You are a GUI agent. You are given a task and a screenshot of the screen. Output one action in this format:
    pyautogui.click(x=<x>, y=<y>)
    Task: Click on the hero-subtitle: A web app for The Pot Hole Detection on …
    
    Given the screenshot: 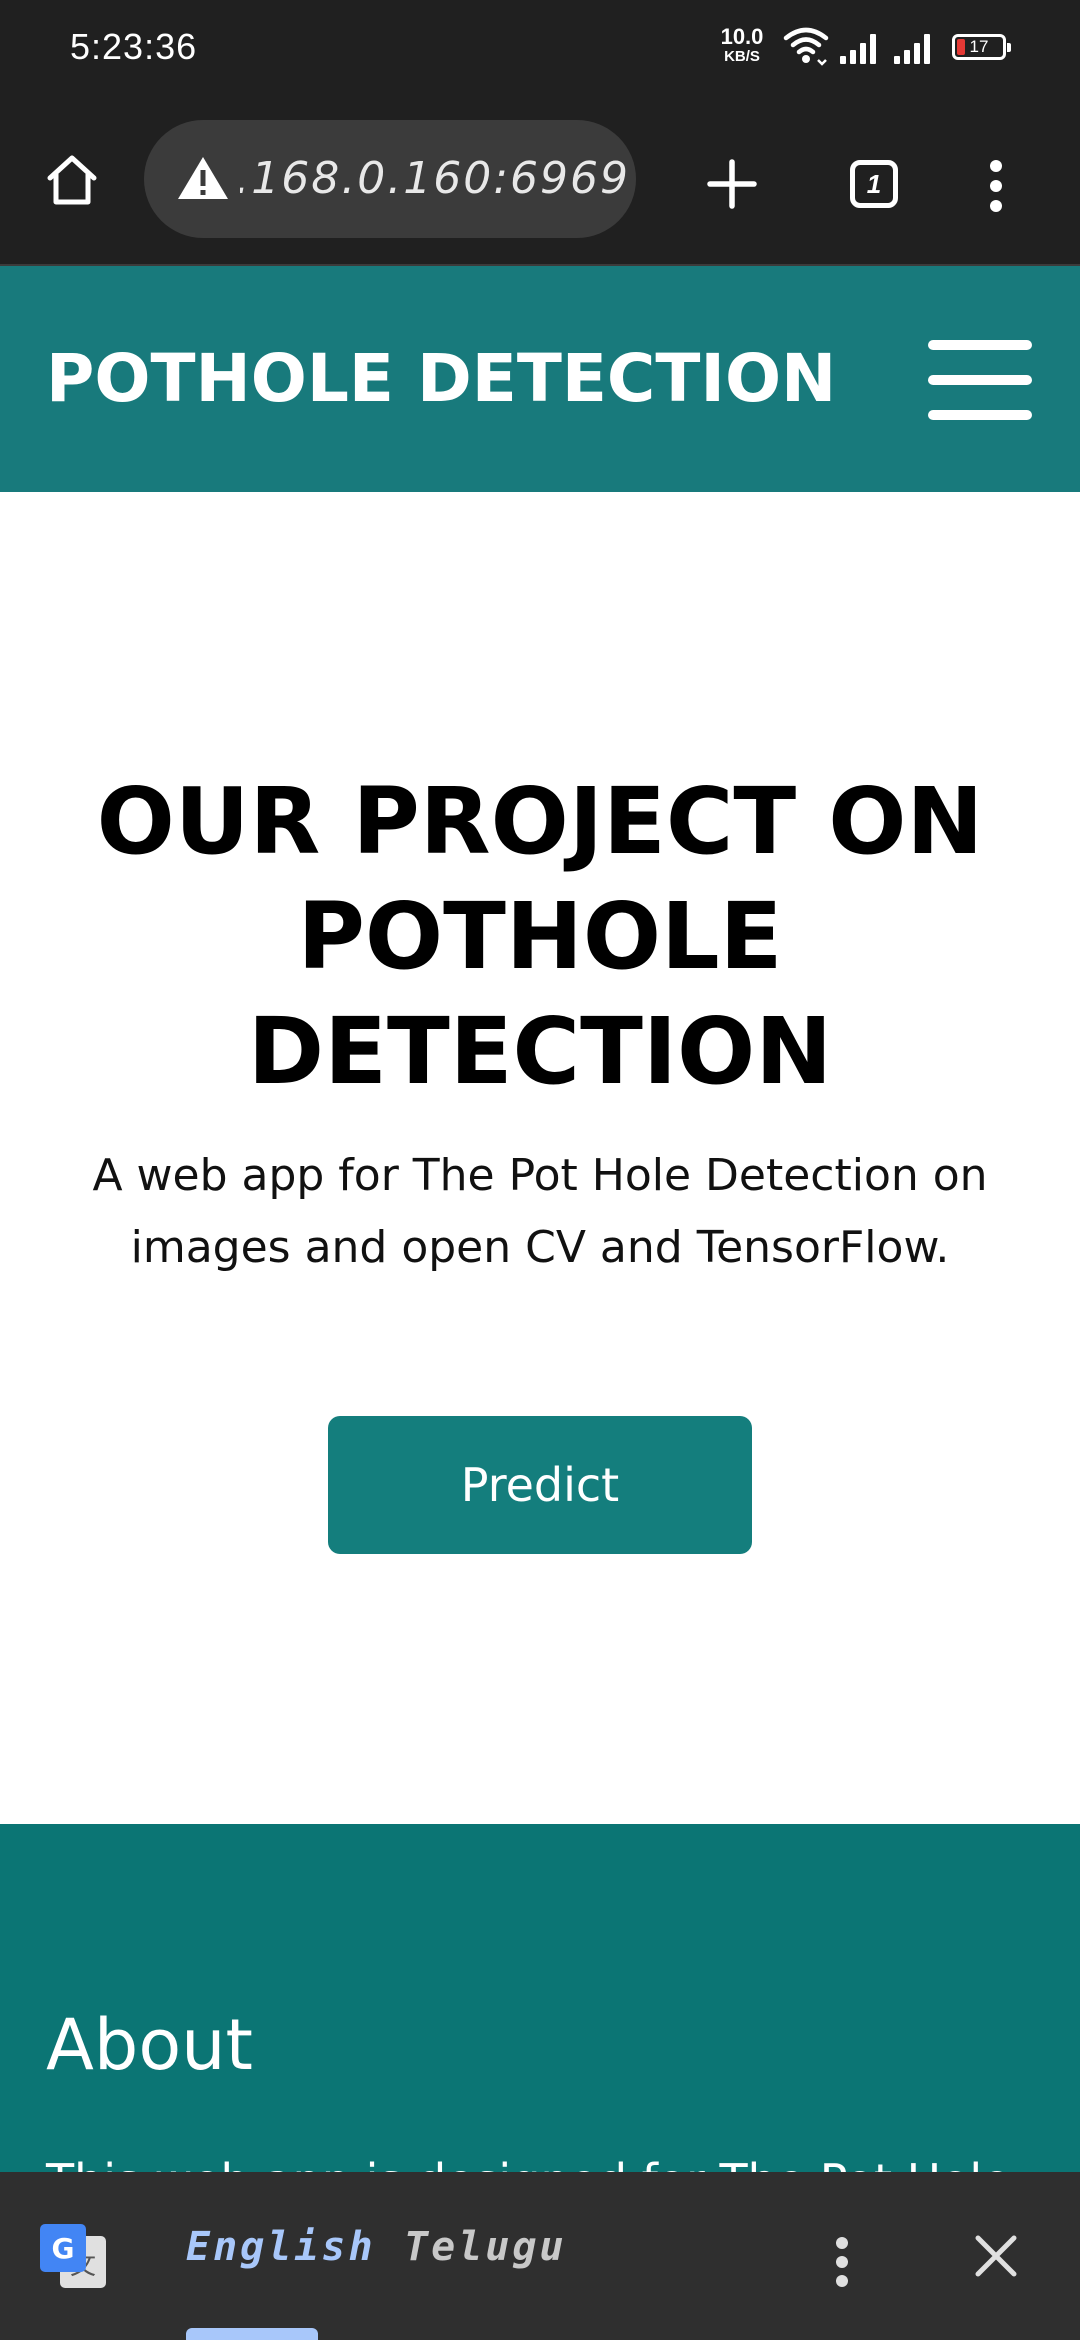 What is the action you would take?
    pyautogui.click(x=540, y=1211)
    